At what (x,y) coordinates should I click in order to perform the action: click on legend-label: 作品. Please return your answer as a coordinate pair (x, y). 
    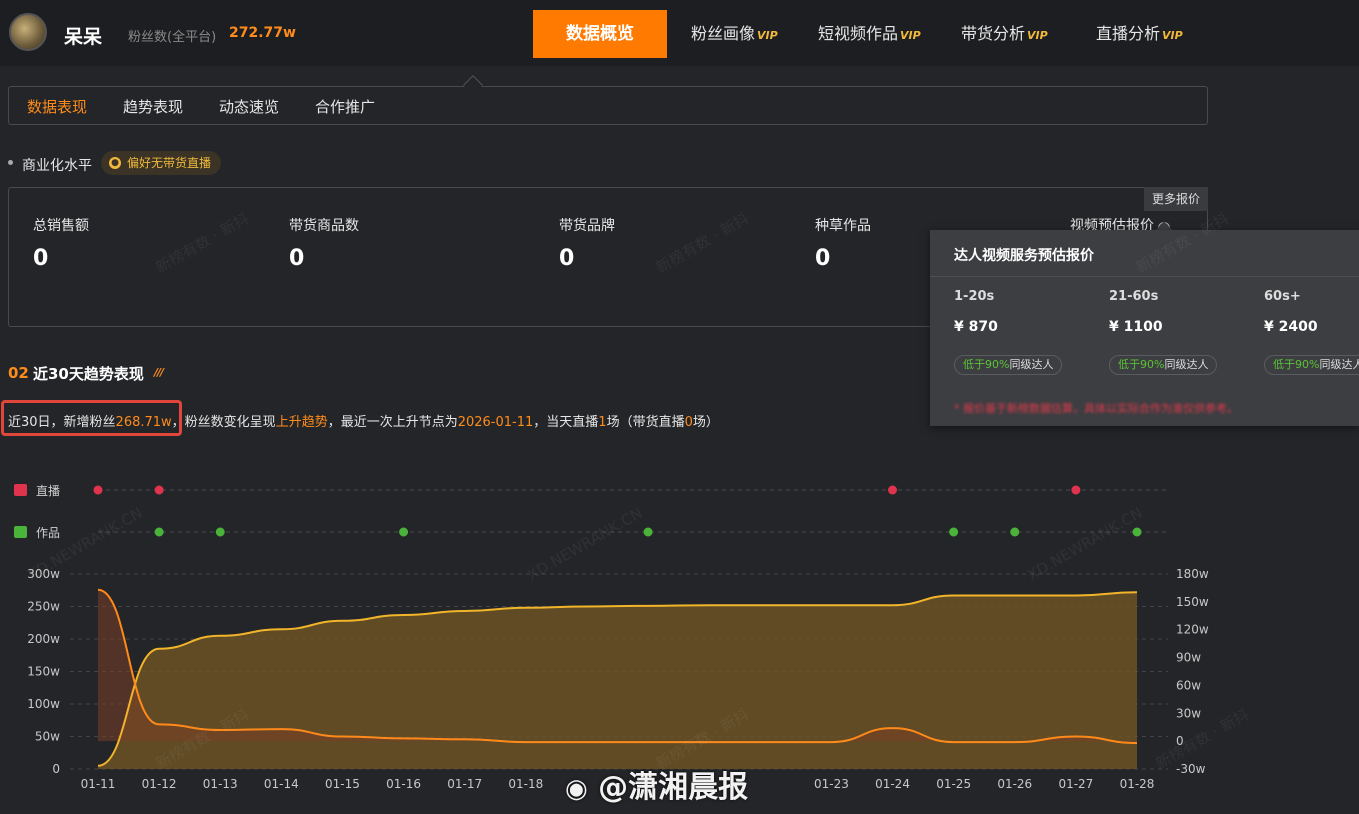
    Looking at the image, I should click on (48, 533).